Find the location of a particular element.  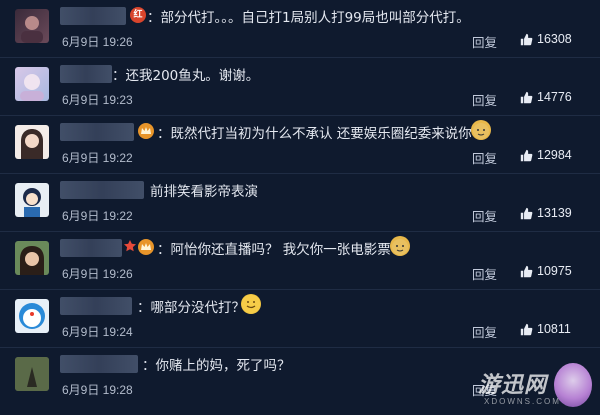

mascot-logo-icon is located at coordinates (573, 385).